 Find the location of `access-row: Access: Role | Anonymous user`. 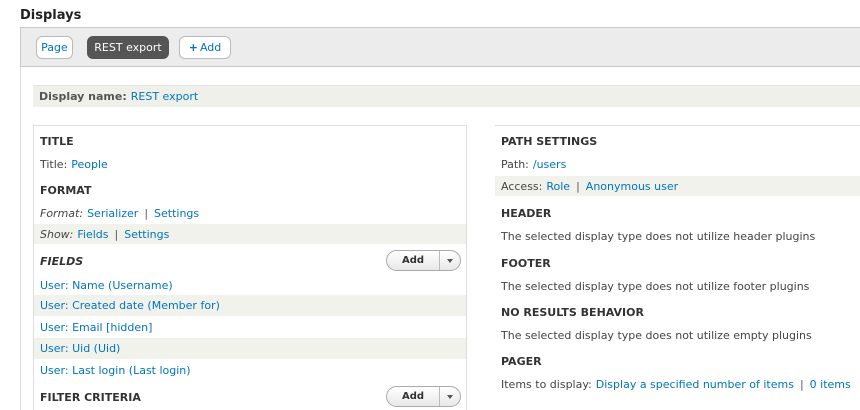

access-row: Access: Role | Anonymous user is located at coordinates (677, 186).